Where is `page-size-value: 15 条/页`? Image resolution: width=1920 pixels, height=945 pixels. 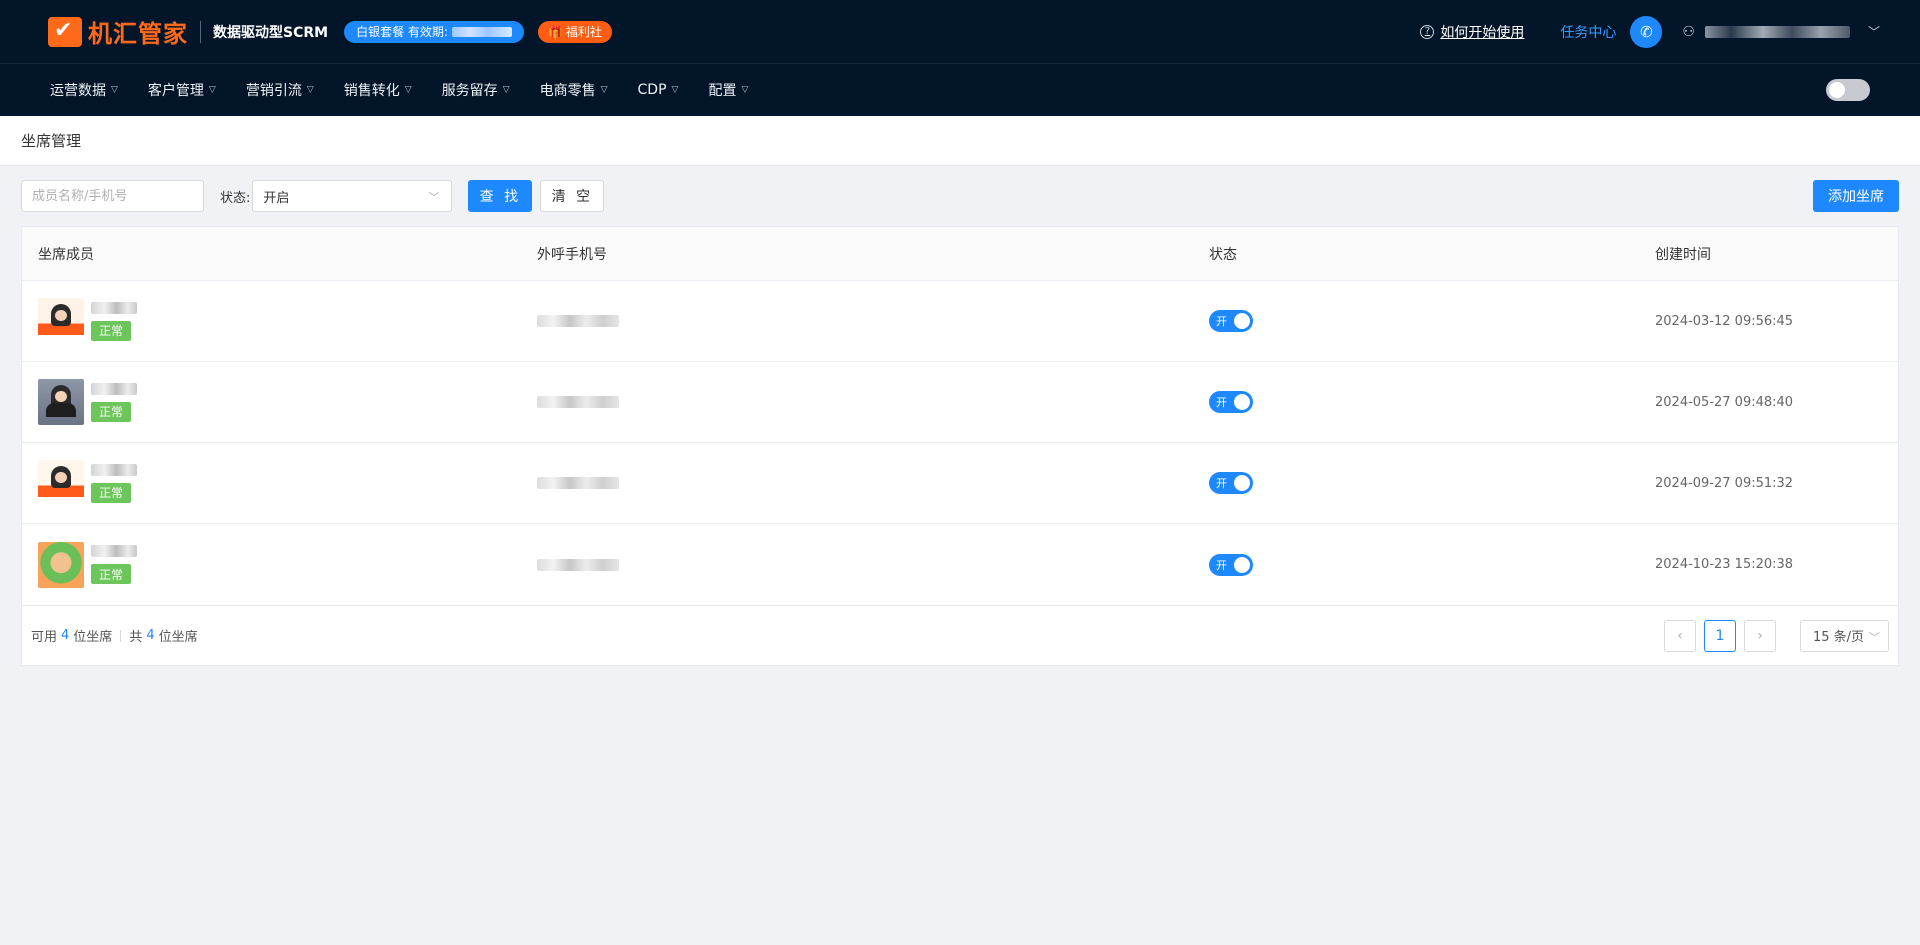
page-size-value: 15 条/页 is located at coordinates (1839, 637).